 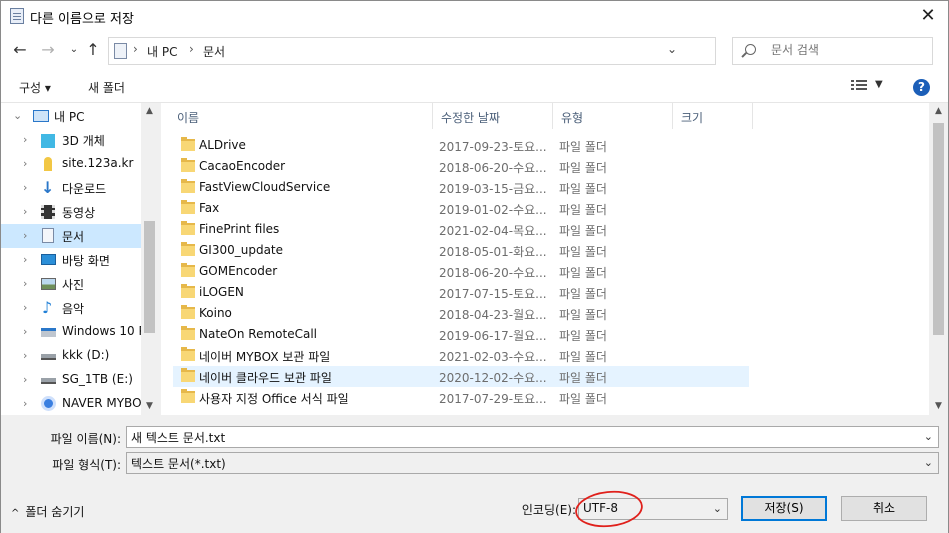 What do you see at coordinates (20, 50) in the screenshot?
I see `back-arrow-icon: ←` at bounding box center [20, 50].